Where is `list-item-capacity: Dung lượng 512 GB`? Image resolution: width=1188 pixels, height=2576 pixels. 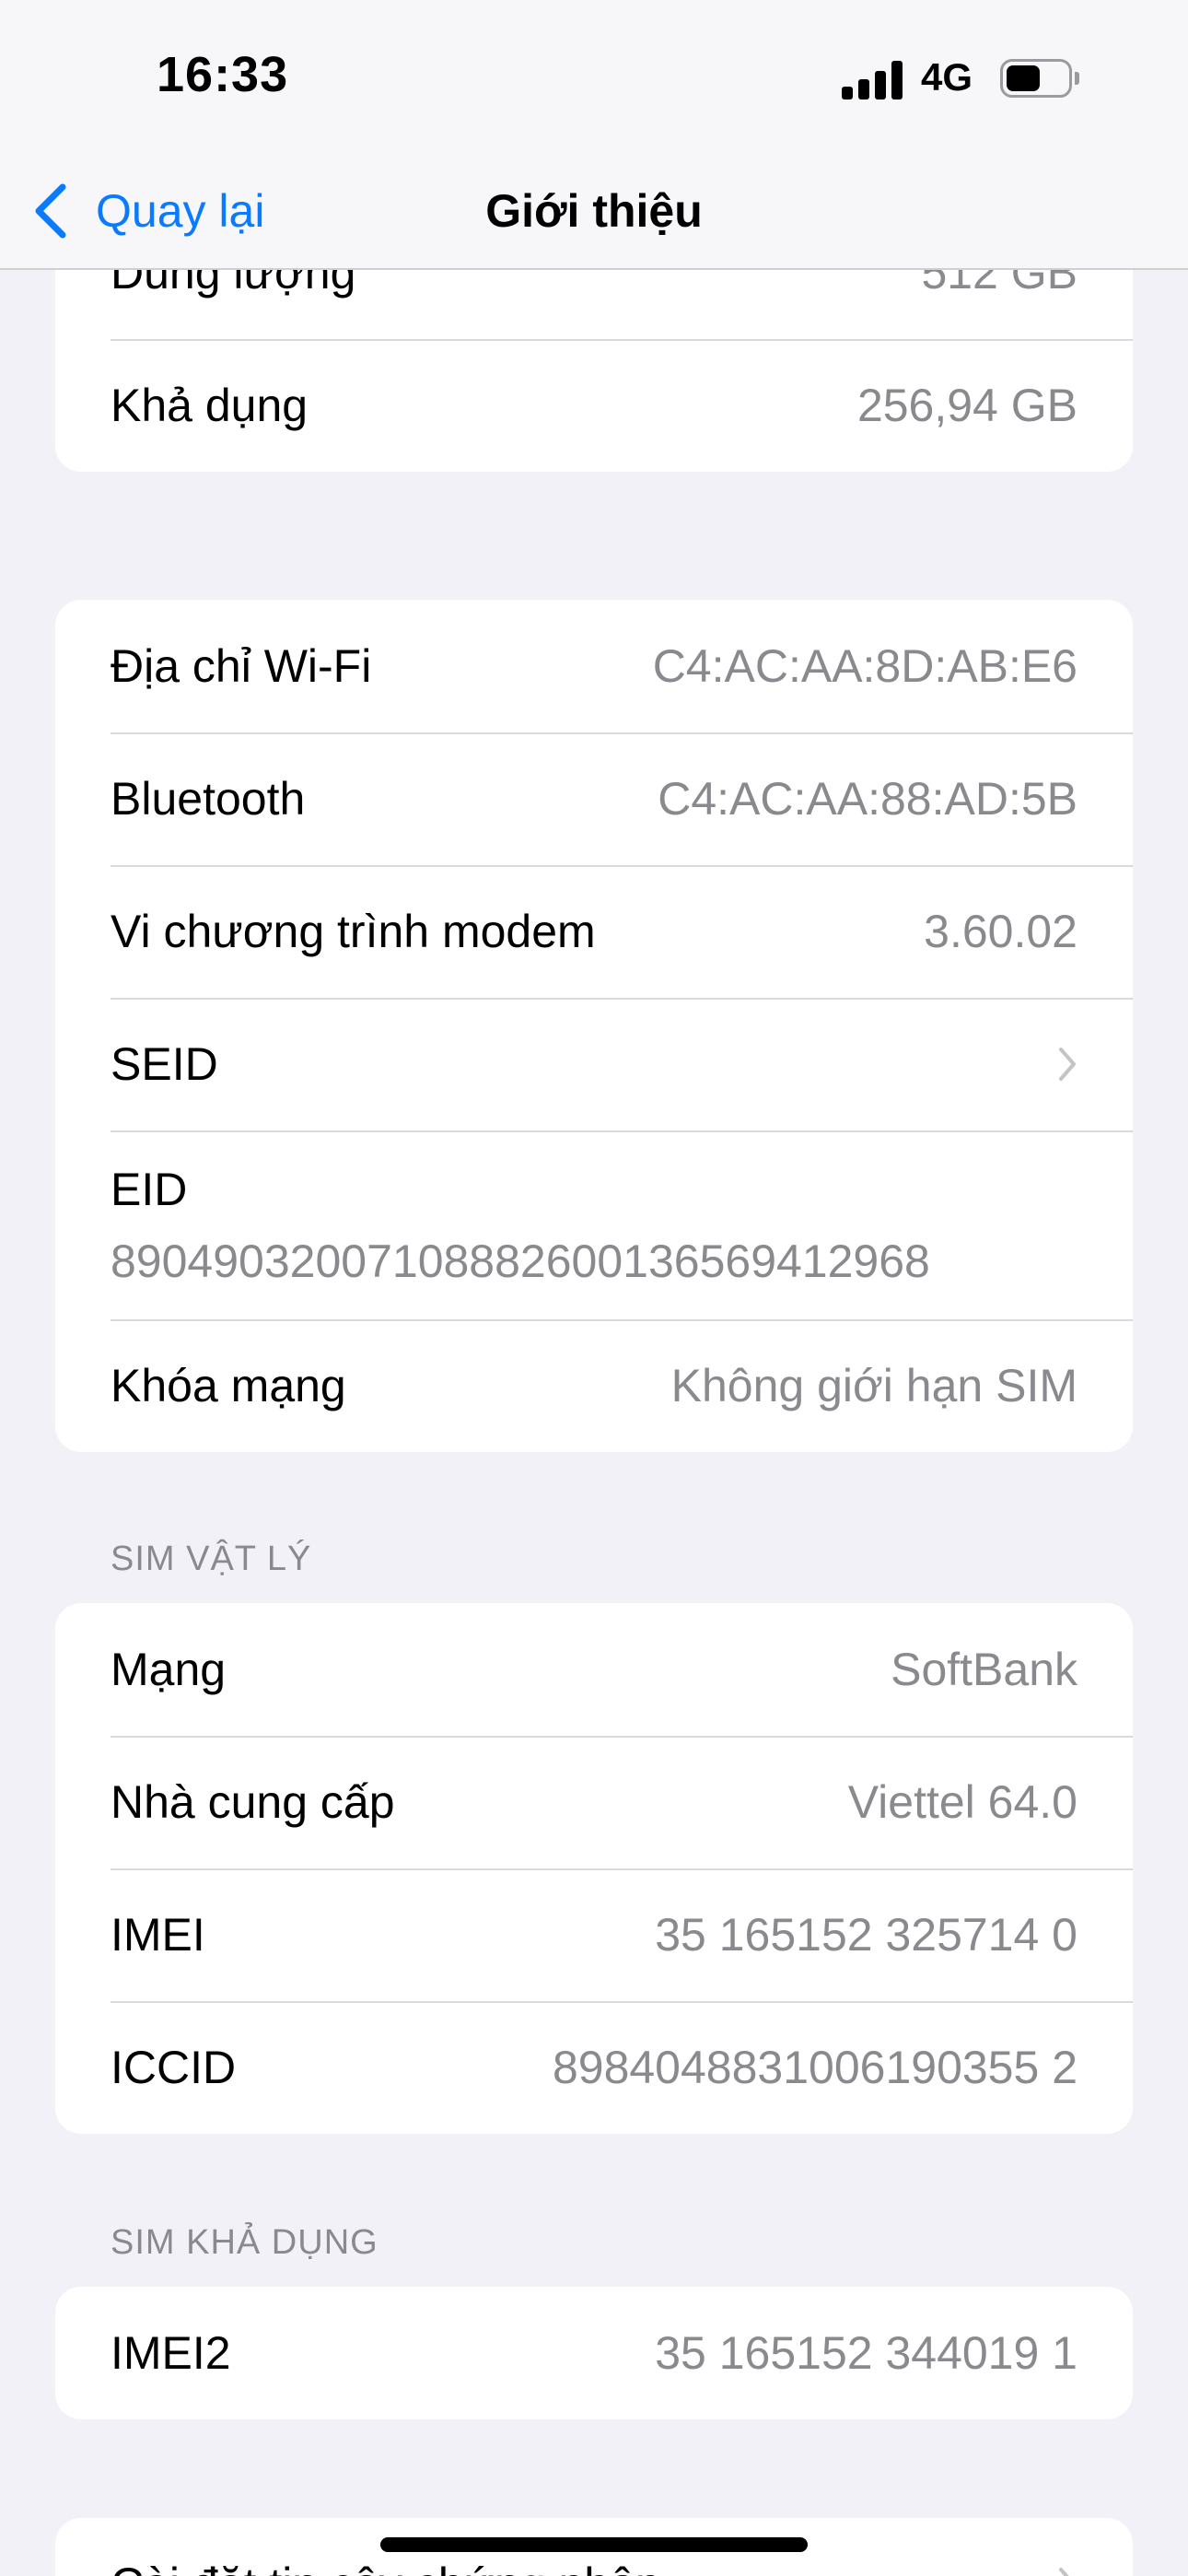 list-item-capacity: Dung lượng 512 GB is located at coordinates (594, 304).